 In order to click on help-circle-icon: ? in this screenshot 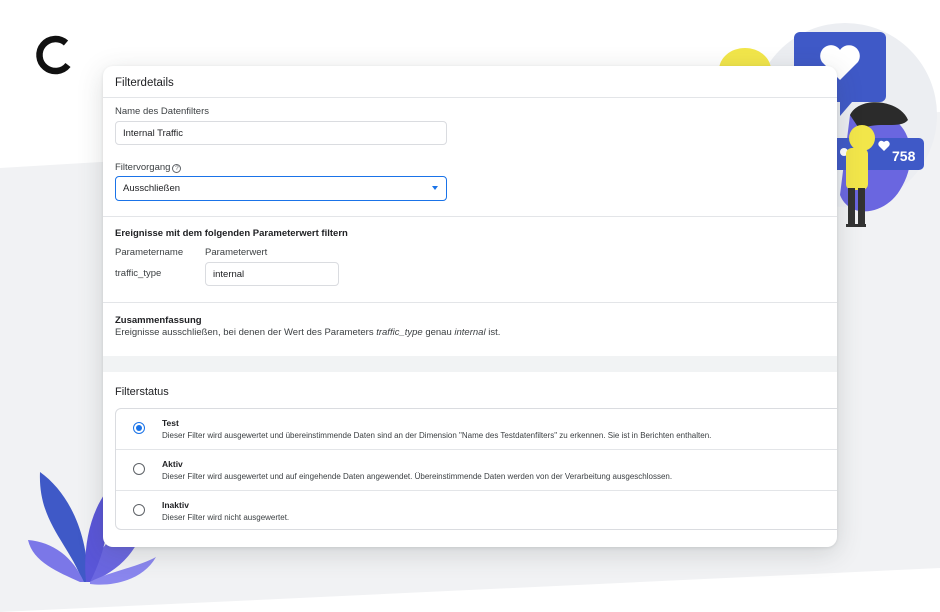, I will do `click(177, 168)`.